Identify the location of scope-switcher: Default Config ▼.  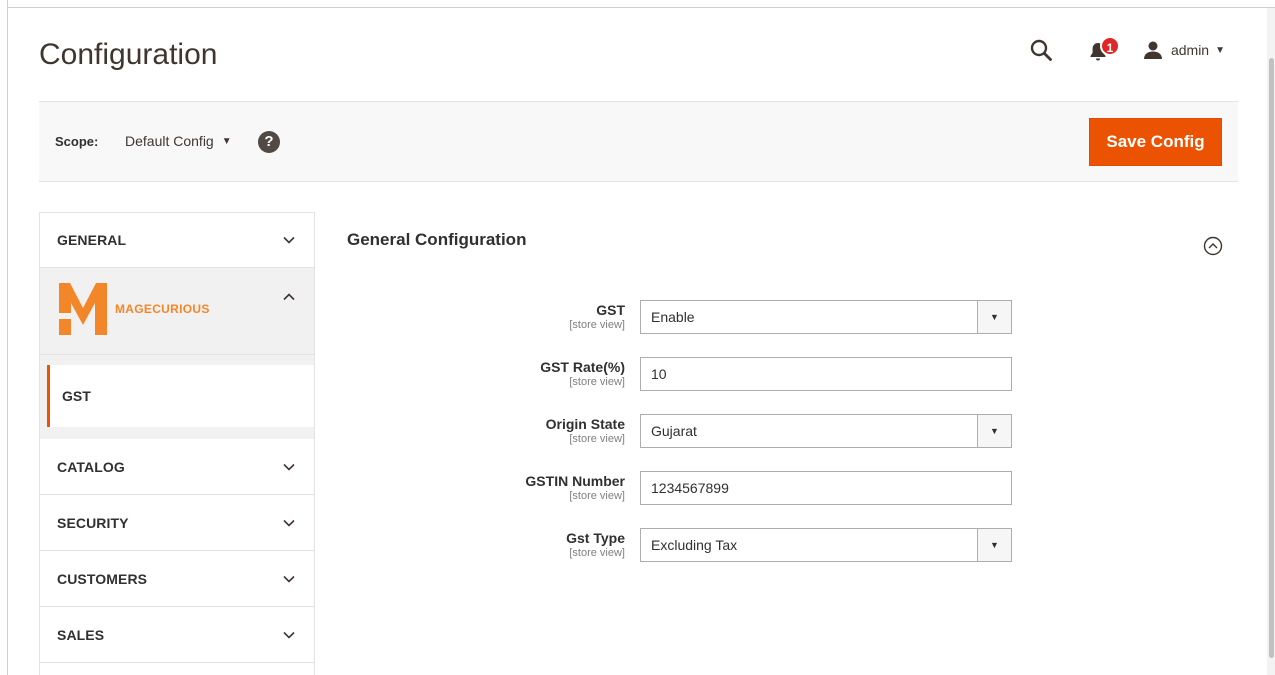
(178, 141).